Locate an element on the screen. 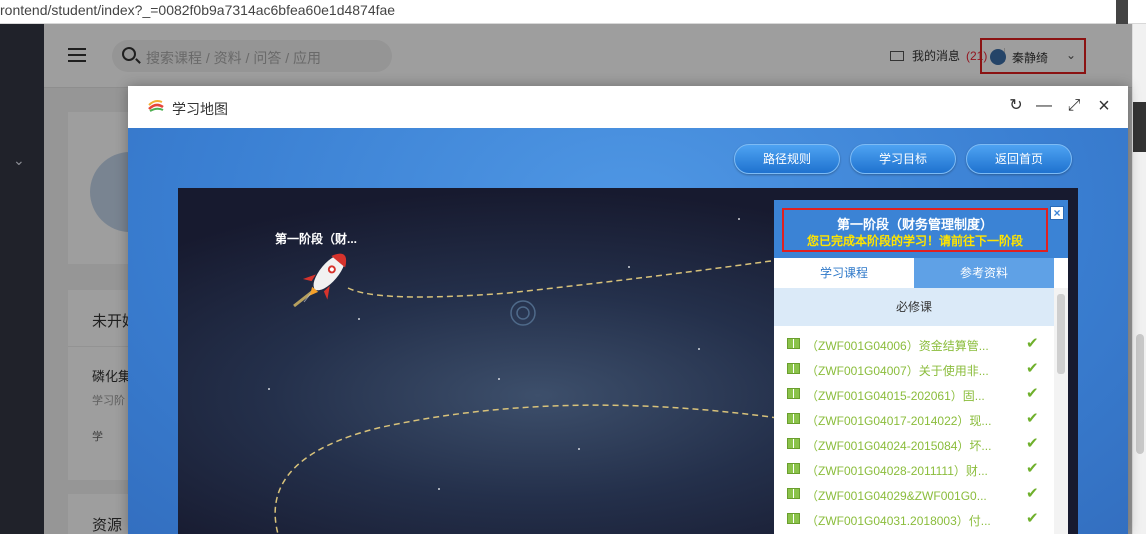  section-required: 必修课 is located at coordinates (914, 307).